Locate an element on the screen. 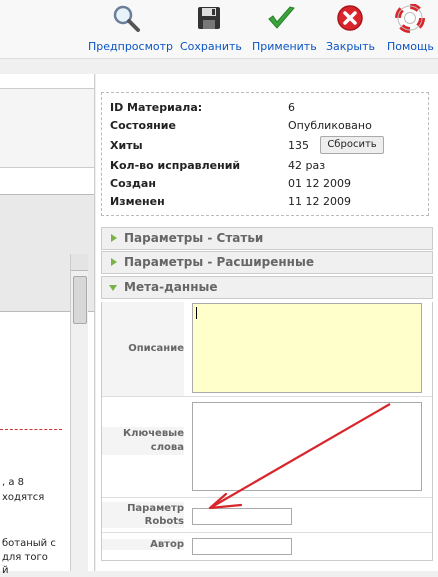 Image resolution: width=438 pixels, height=577 pixels. save-button: Сохранить is located at coordinates (211, 28).